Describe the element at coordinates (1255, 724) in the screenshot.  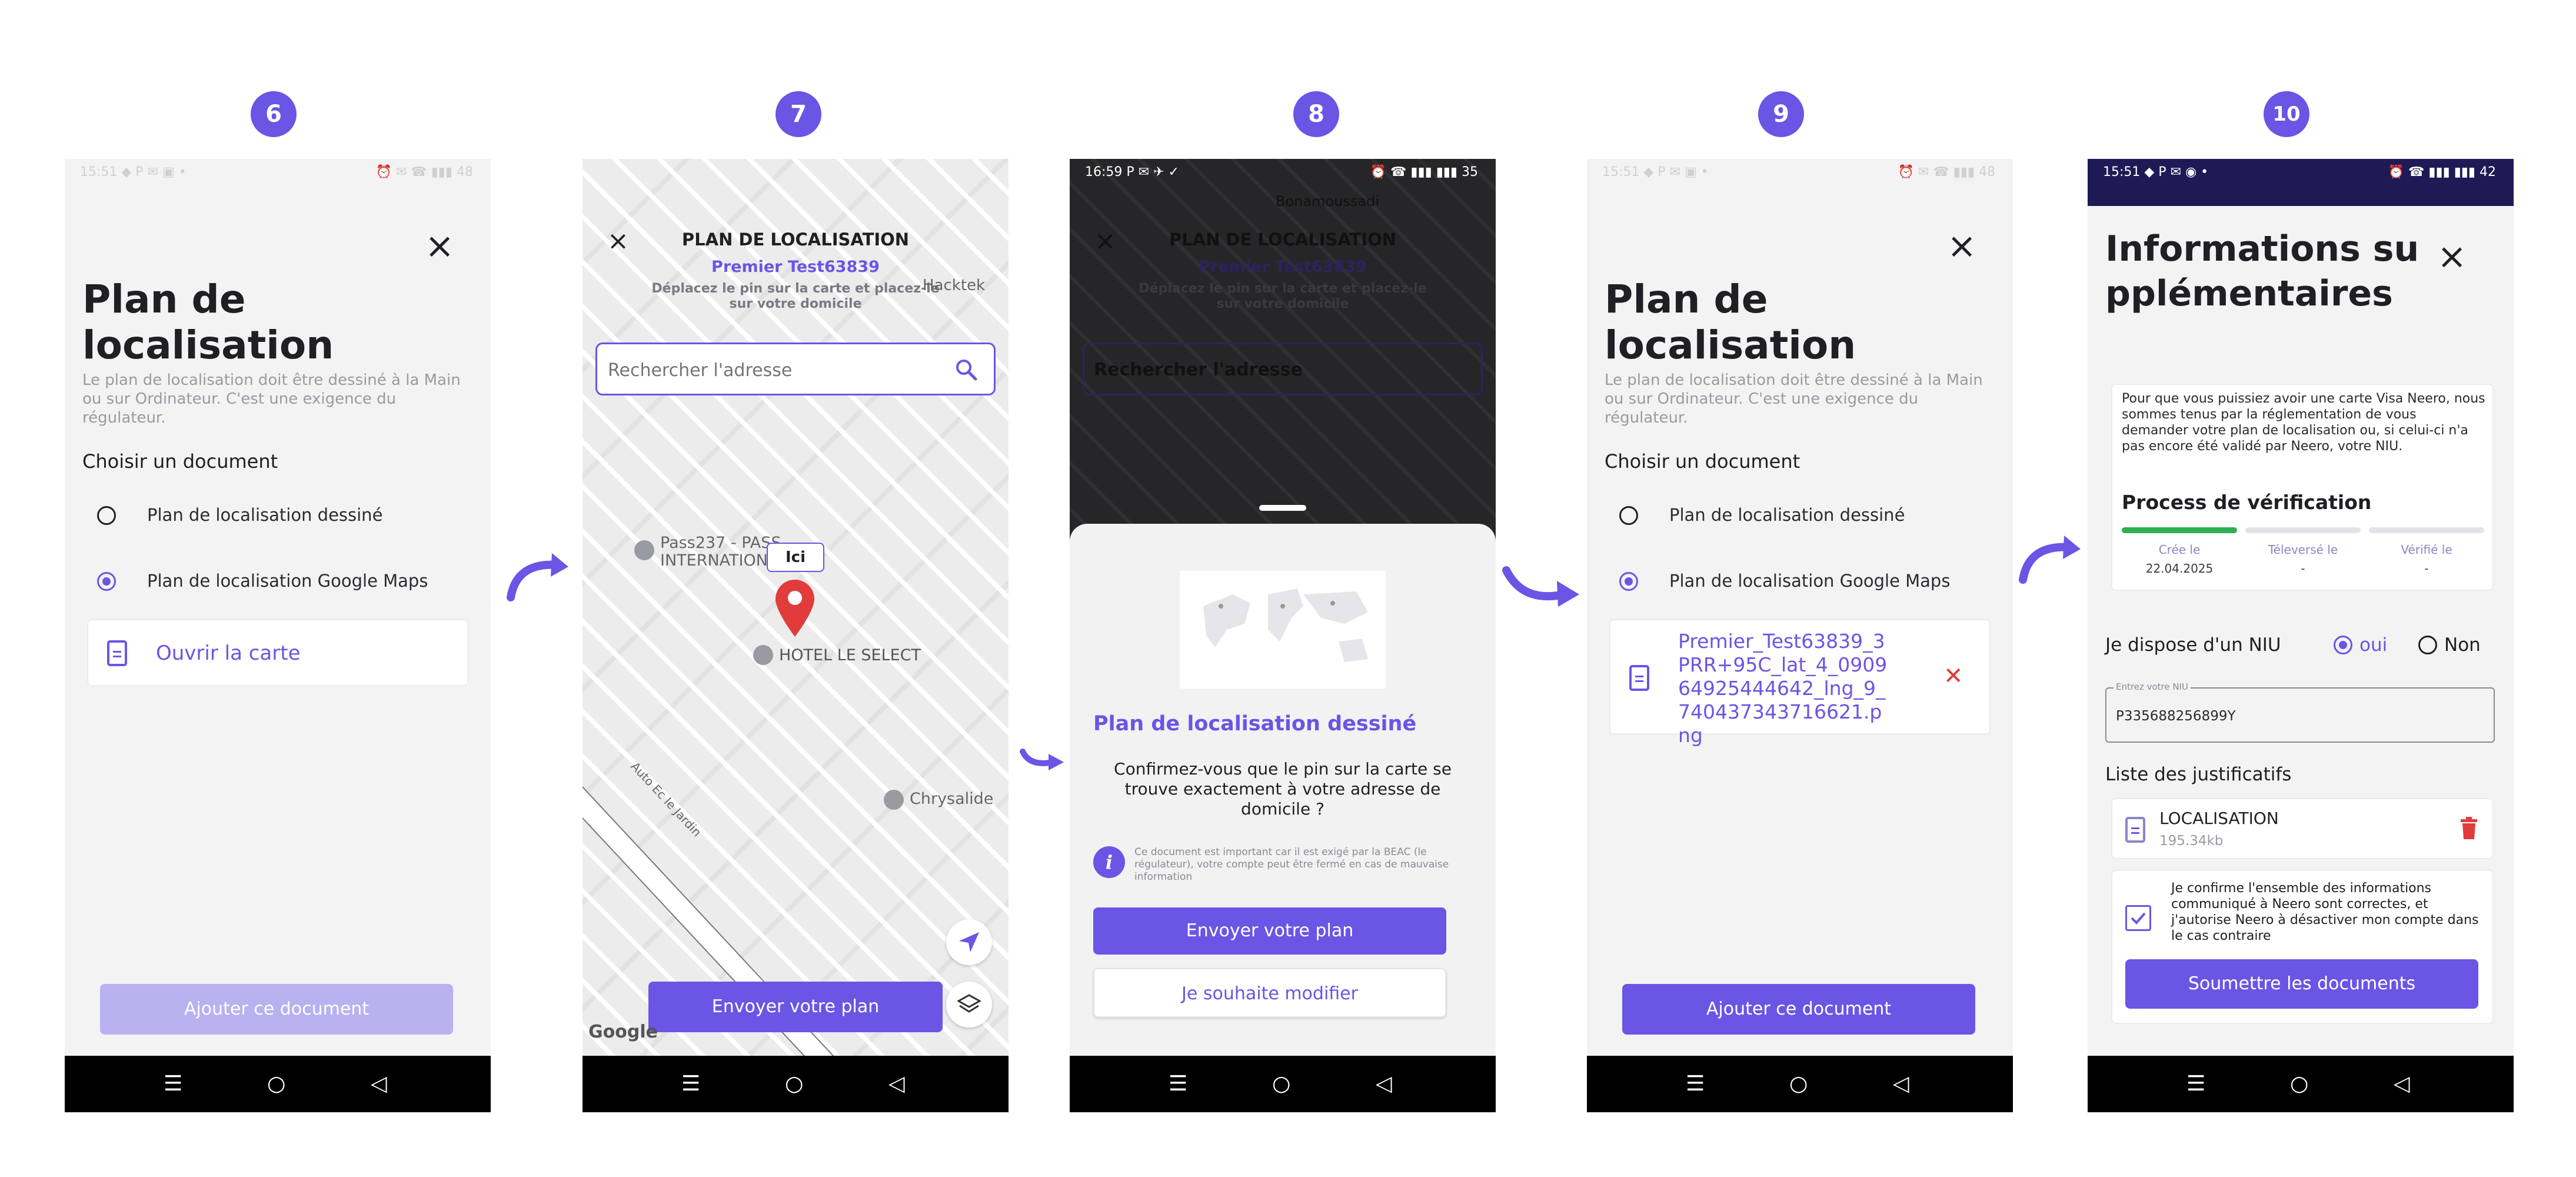
I see `sheet-title: Plan de localisation dessiné` at that location.